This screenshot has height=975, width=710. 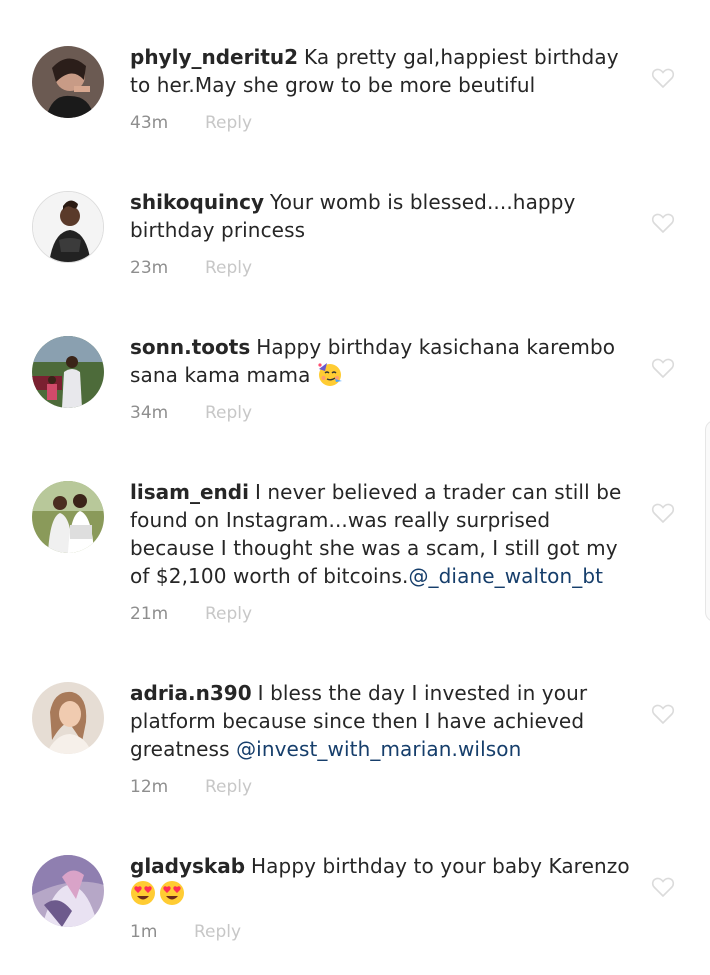 I want to click on avatar, so click(x=68, y=891).